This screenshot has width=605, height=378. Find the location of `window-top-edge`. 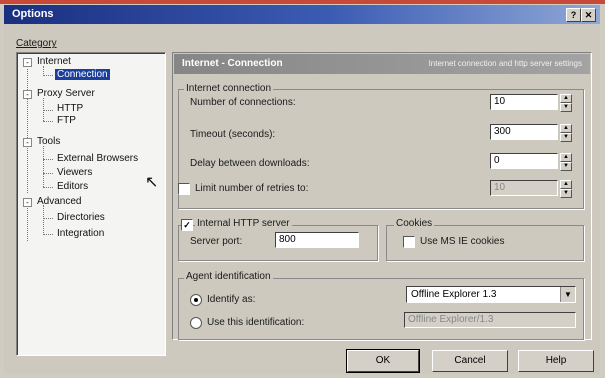

window-top-edge is located at coordinates (302, 2).